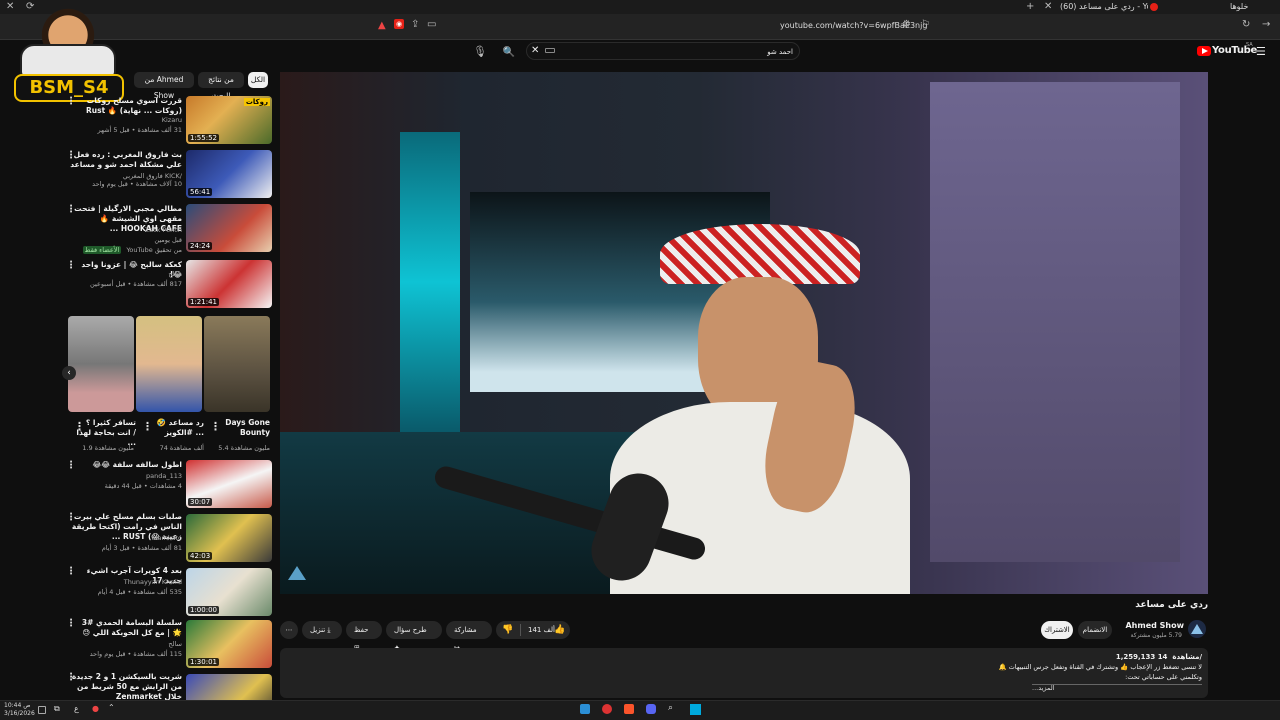  I want to click on search-icon: 🔍, so click(509, 52).